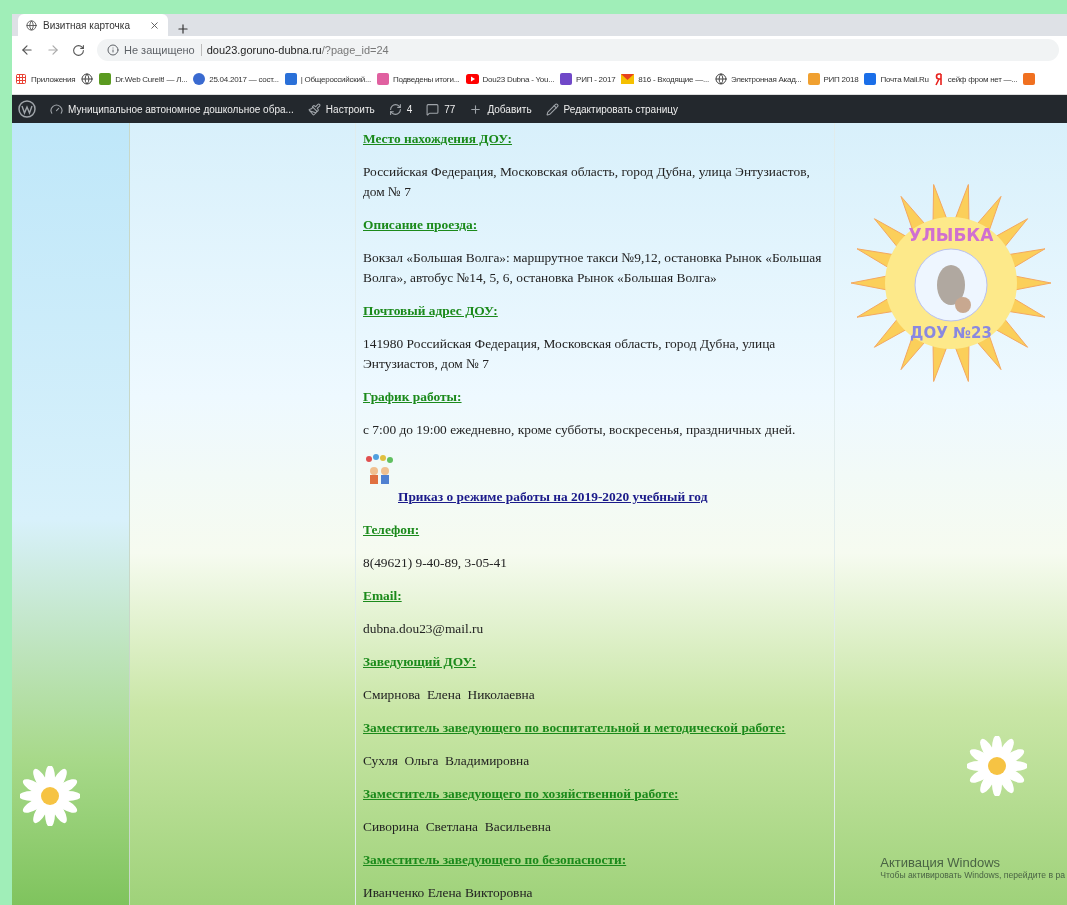 The width and height of the screenshot is (1067, 905). I want to click on section-heading: Телефон:, so click(392, 530).